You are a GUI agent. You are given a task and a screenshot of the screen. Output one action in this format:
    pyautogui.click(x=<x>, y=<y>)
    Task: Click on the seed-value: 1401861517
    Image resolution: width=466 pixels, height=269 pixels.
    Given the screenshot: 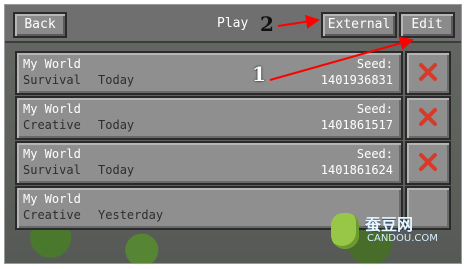 What is the action you would take?
    pyautogui.click(x=356, y=125)
    